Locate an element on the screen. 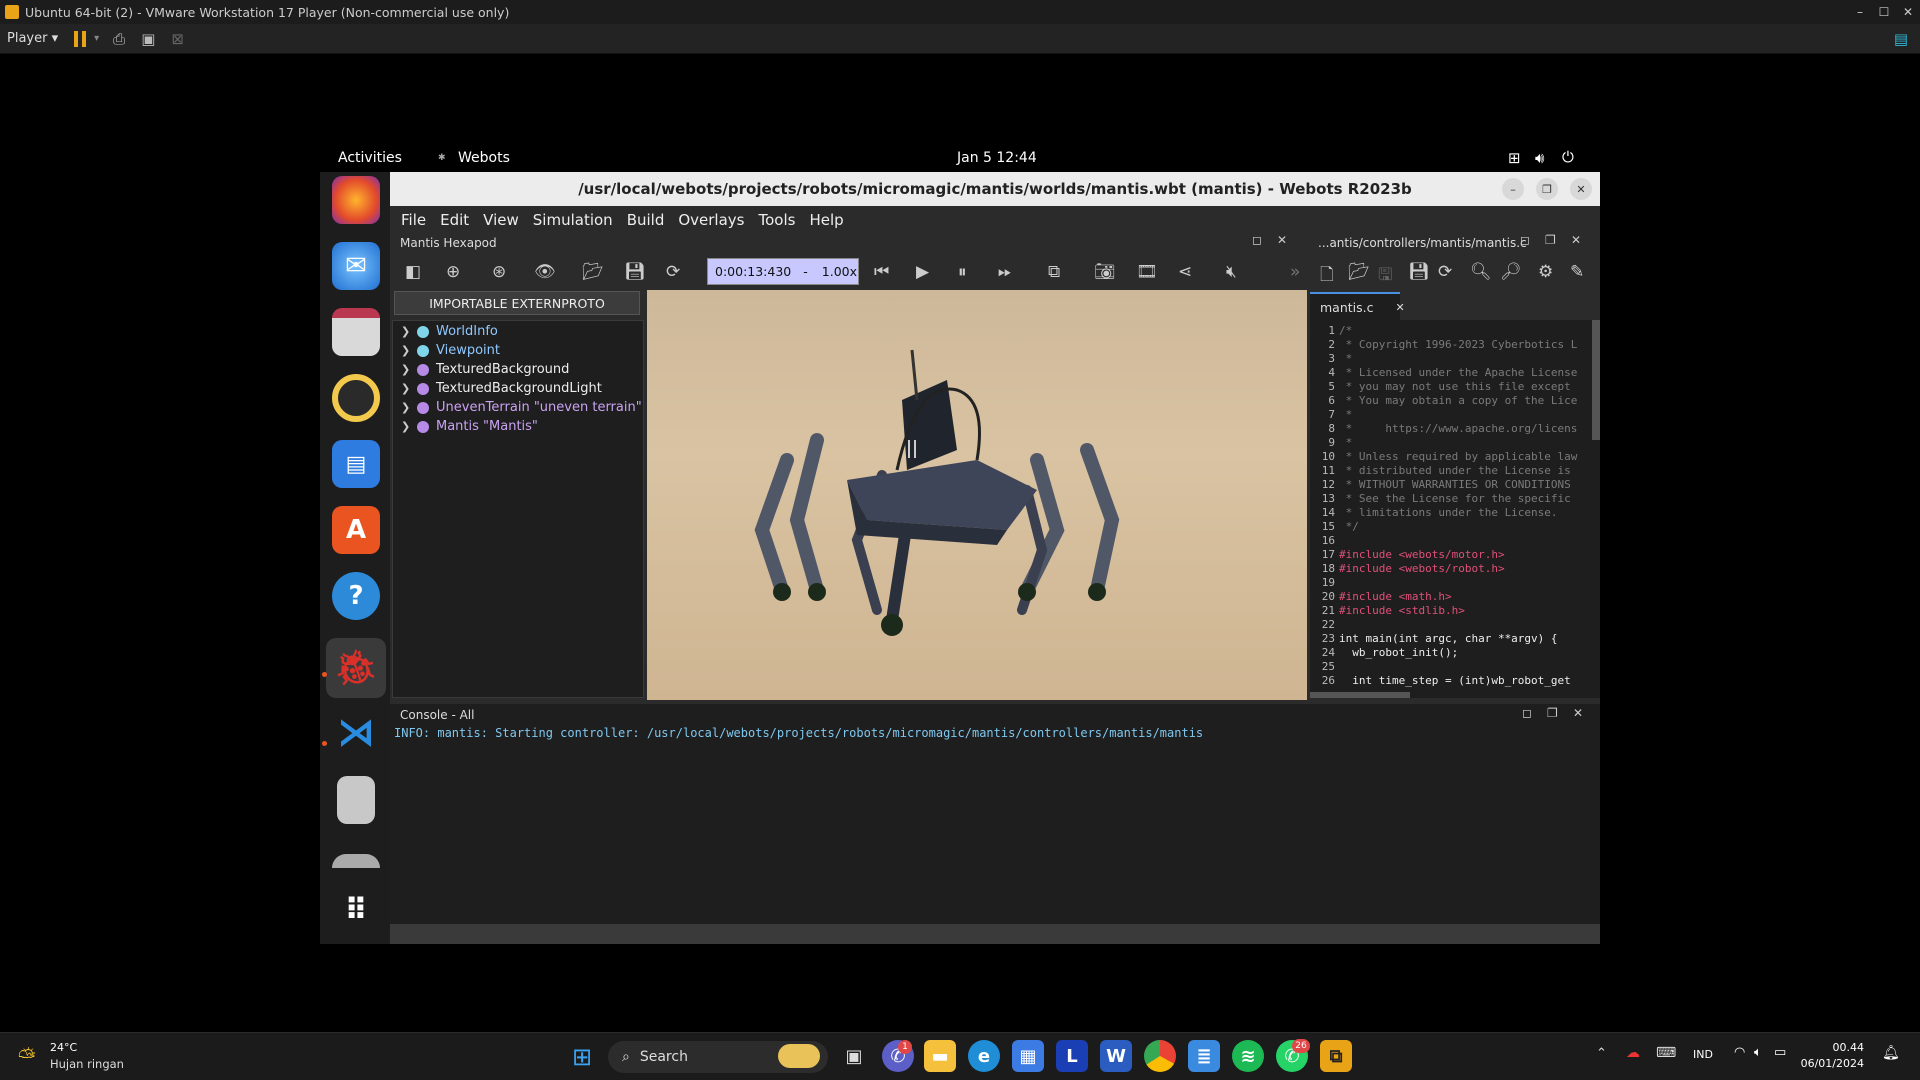 The width and height of the screenshot is (1920, 1080). step-icon: ▶︎ is located at coordinates (922, 272).